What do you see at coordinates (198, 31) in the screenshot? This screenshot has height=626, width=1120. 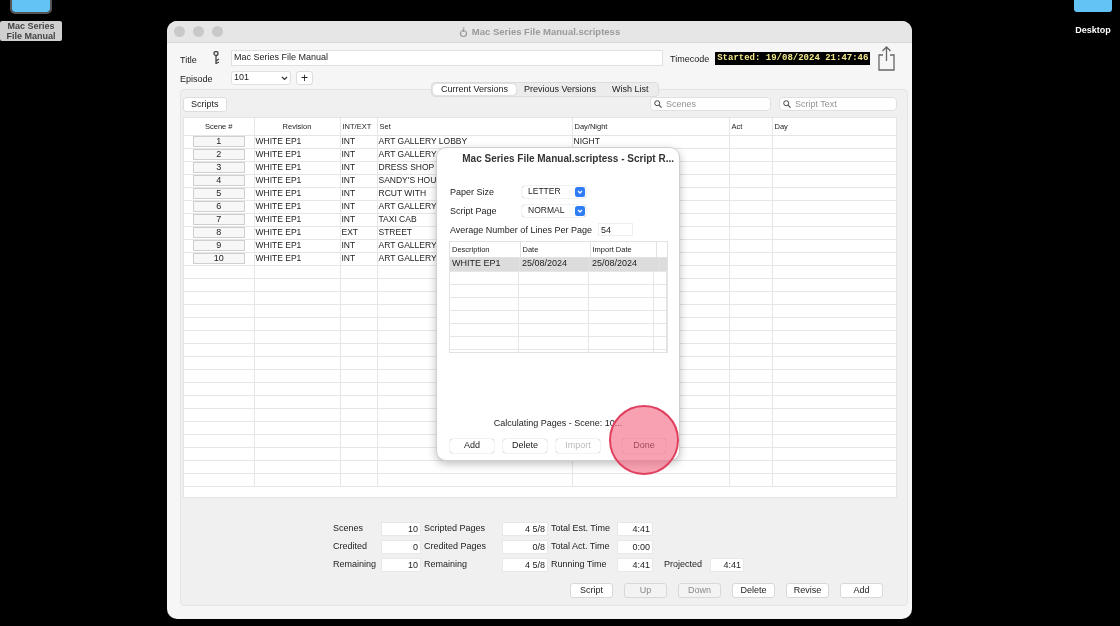 I see `minimize-button` at bounding box center [198, 31].